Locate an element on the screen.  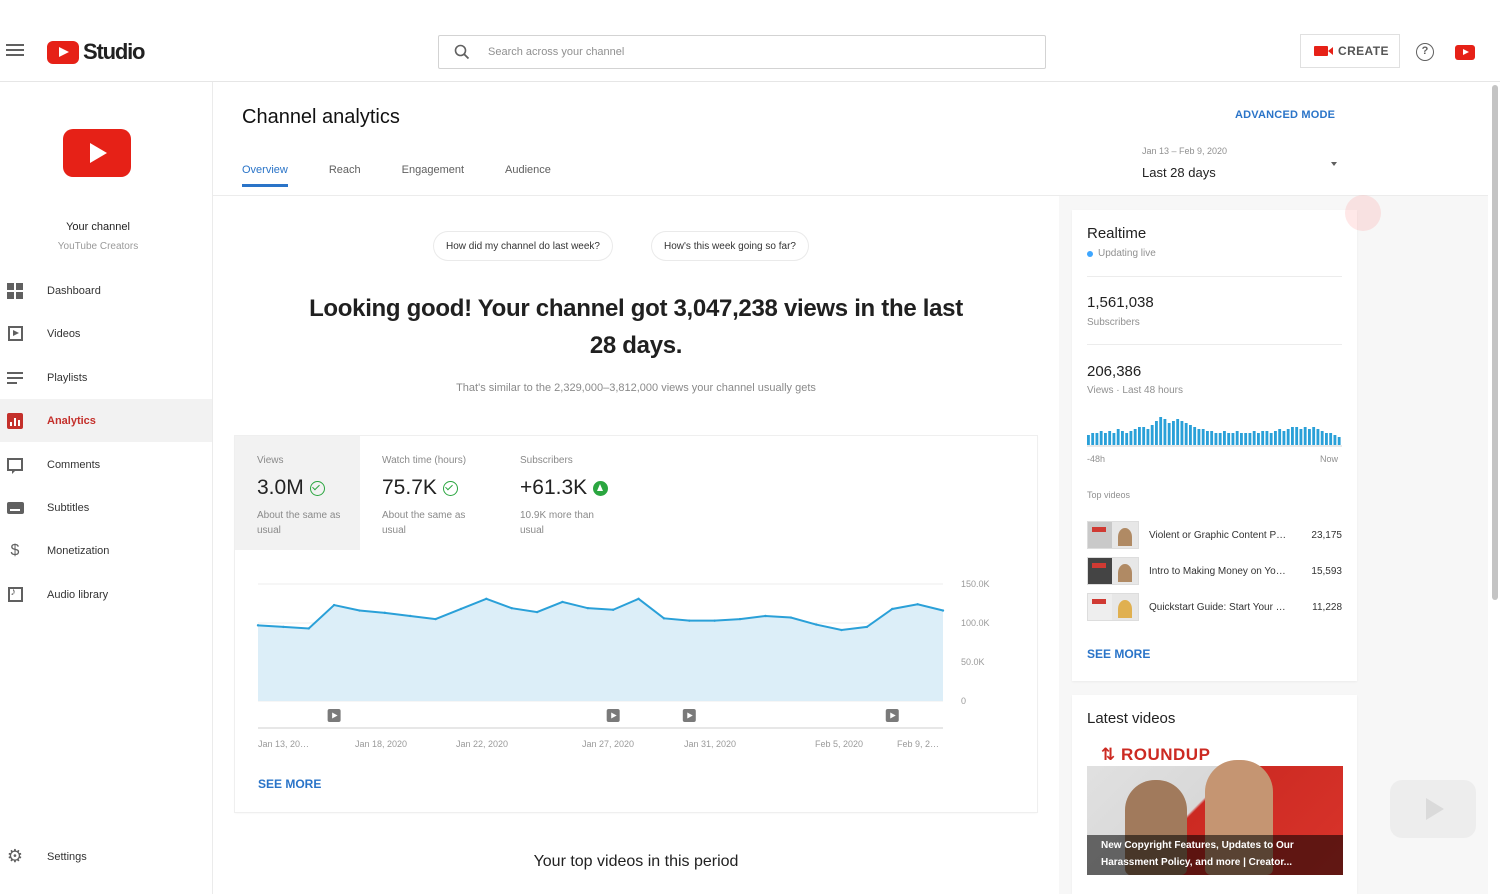
playlists-icon is located at coordinates (15, 378).